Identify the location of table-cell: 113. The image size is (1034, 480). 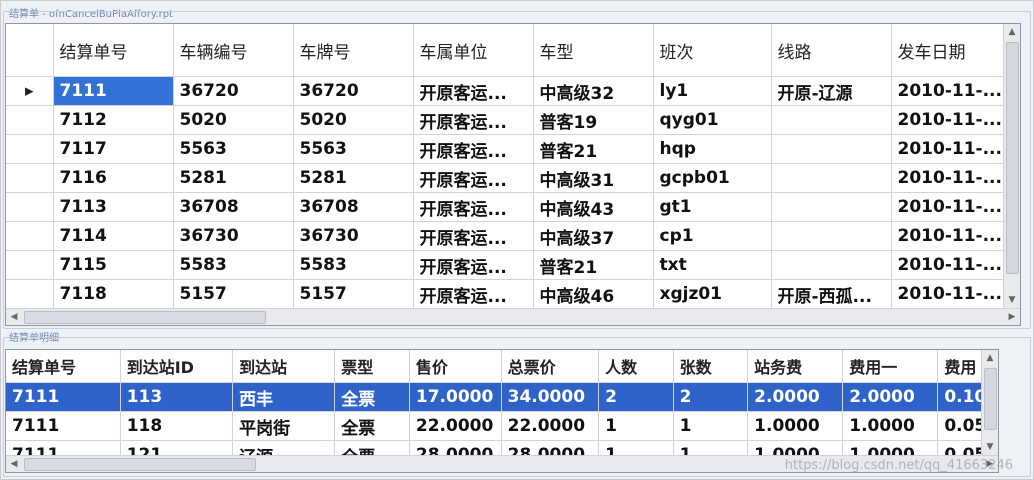
(177, 397).